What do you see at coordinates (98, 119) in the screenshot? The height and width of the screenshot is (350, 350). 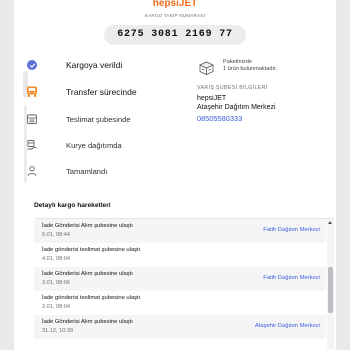 I see `step-label: Teslimat şubesinde` at bounding box center [98, 119].